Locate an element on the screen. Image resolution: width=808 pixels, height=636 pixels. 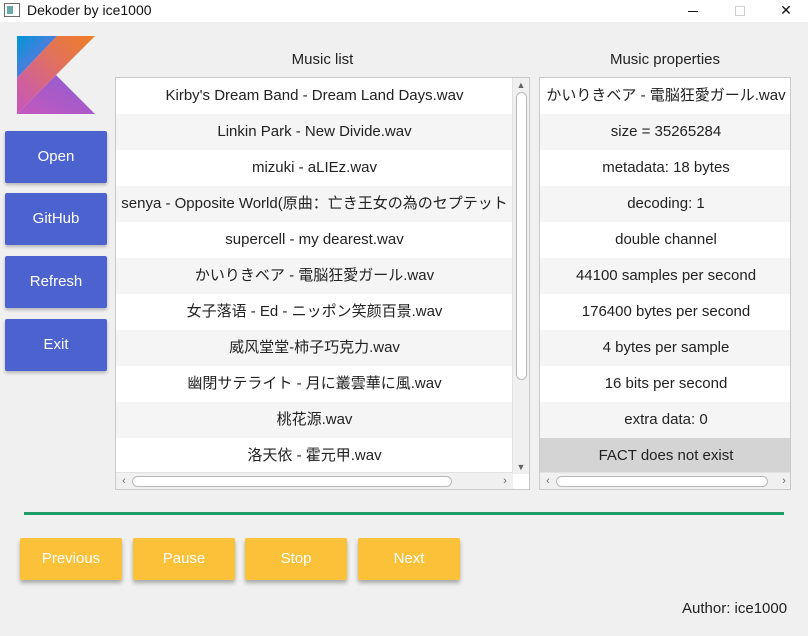
maximize-button is located at coordinates (740, 11).